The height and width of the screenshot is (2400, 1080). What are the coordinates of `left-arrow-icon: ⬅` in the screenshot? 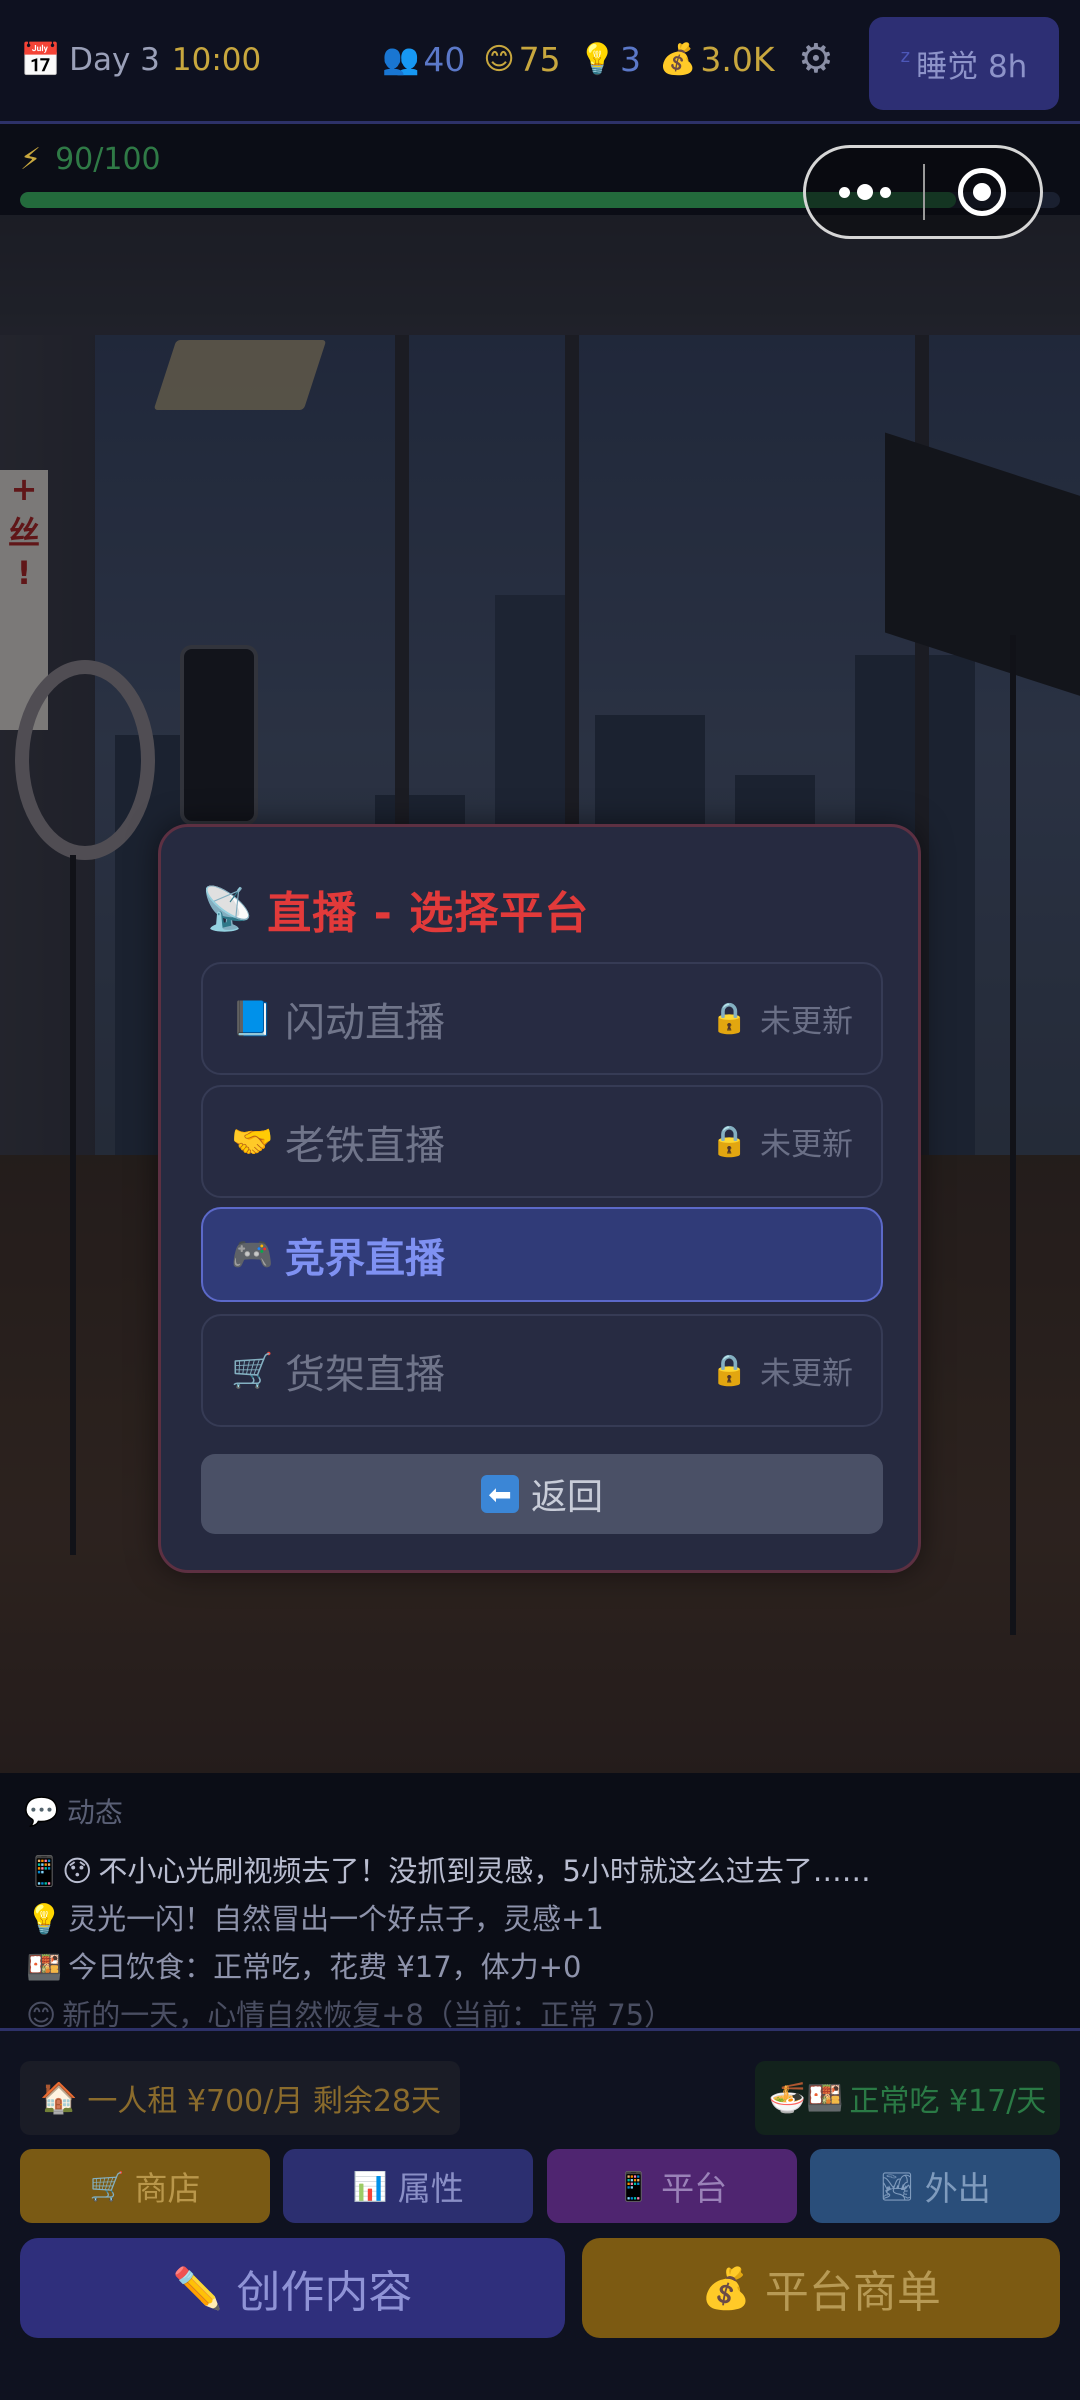 It's located at (499, 1494).